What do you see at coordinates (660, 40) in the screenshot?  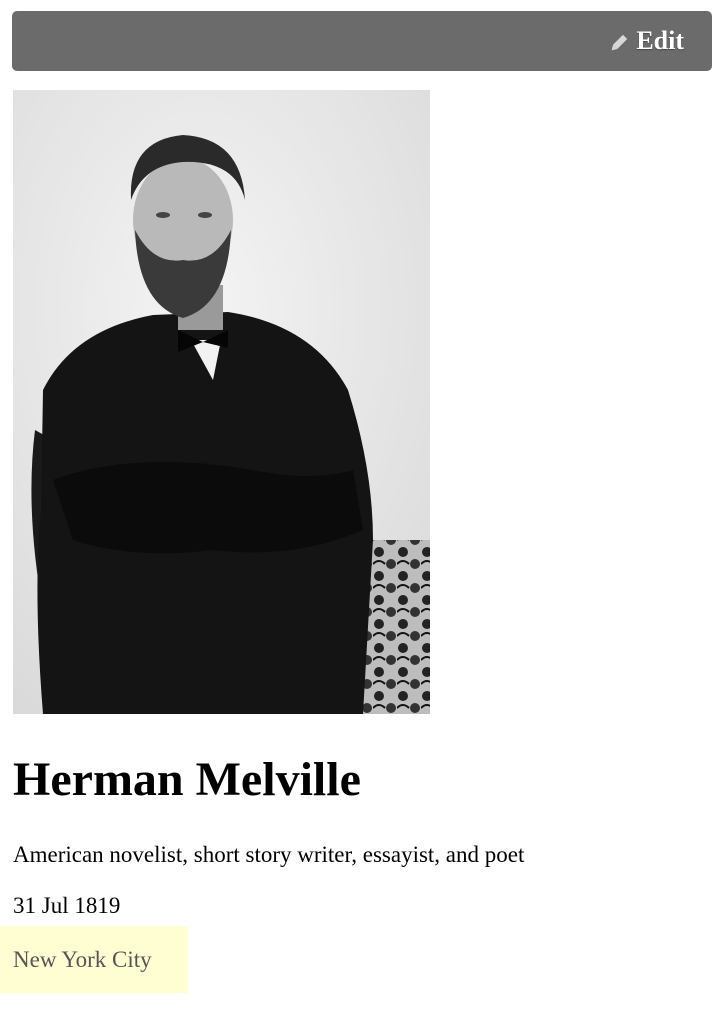 I see `edit-label: Edit` at bounding box center [660, 40].